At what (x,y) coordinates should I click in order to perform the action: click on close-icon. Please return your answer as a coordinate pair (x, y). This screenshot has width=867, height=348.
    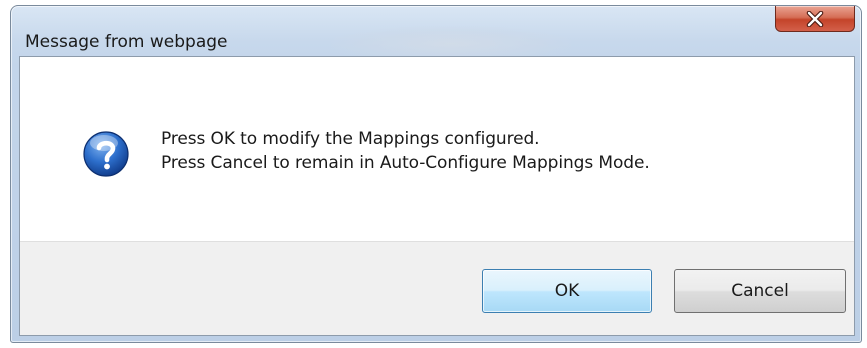
    Looking at the image, I should click on (815, 18).